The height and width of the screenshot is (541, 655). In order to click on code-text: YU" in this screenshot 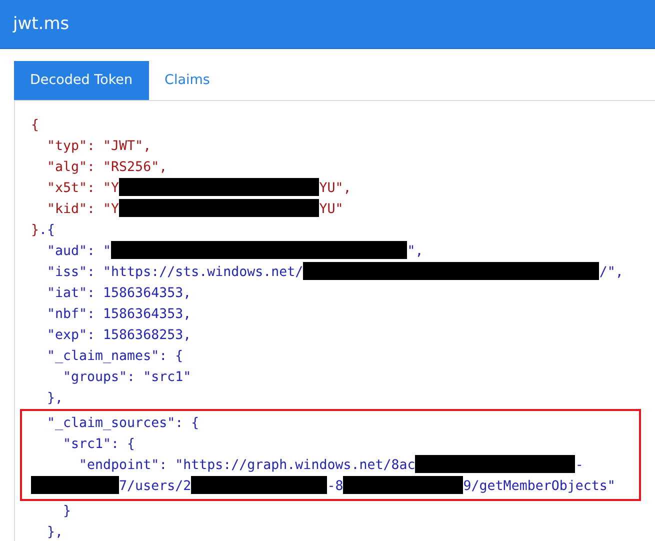, I will do `click(331, 209)`.